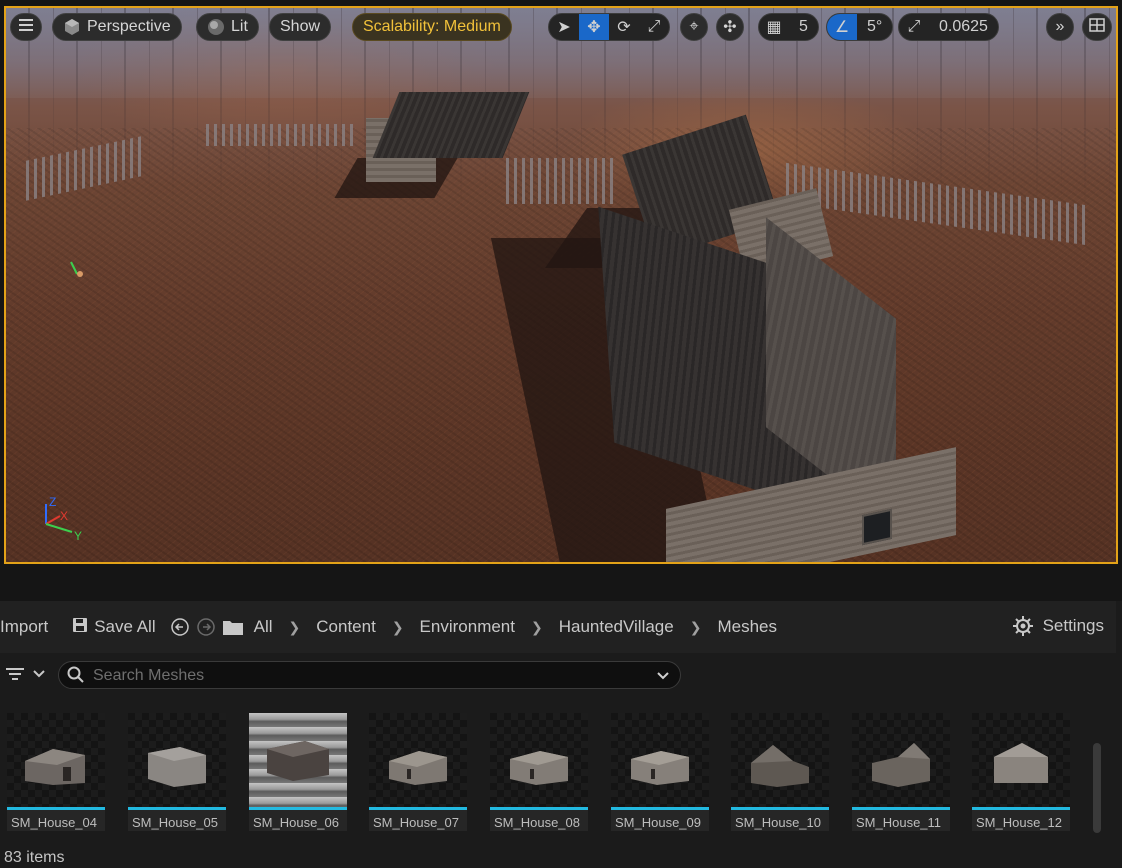 The image size is (1122, 868). Describe the element at coordinates (346, 627) in the screenshot. I see `breadcrumb-item: Content` at that location.